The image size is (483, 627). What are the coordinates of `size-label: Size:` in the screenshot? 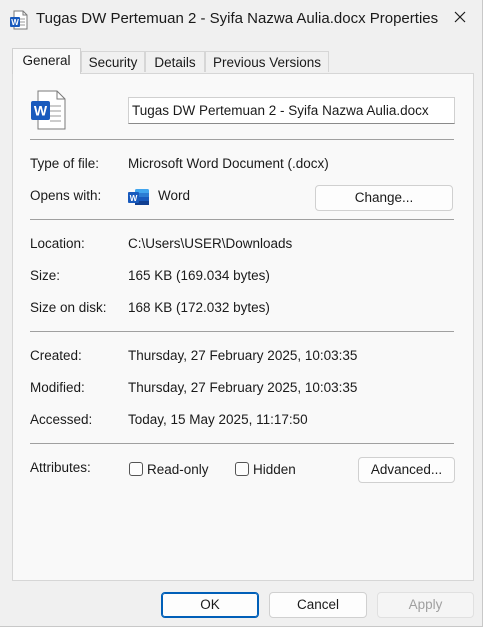 It's located at (45, 275).